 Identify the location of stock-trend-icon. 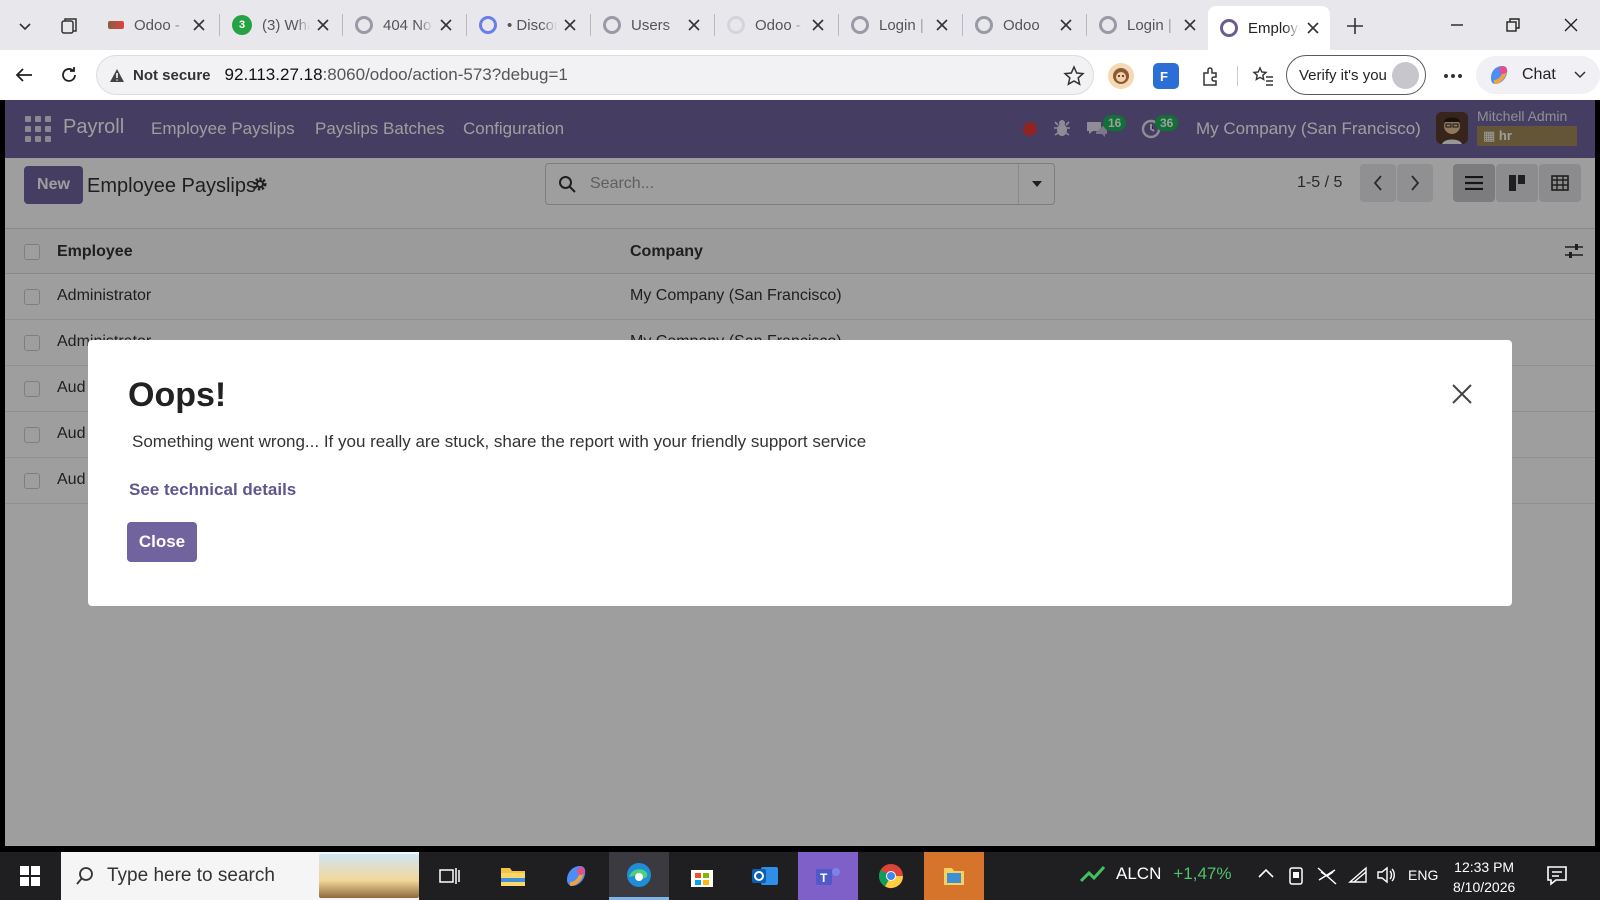
(1093, 874).